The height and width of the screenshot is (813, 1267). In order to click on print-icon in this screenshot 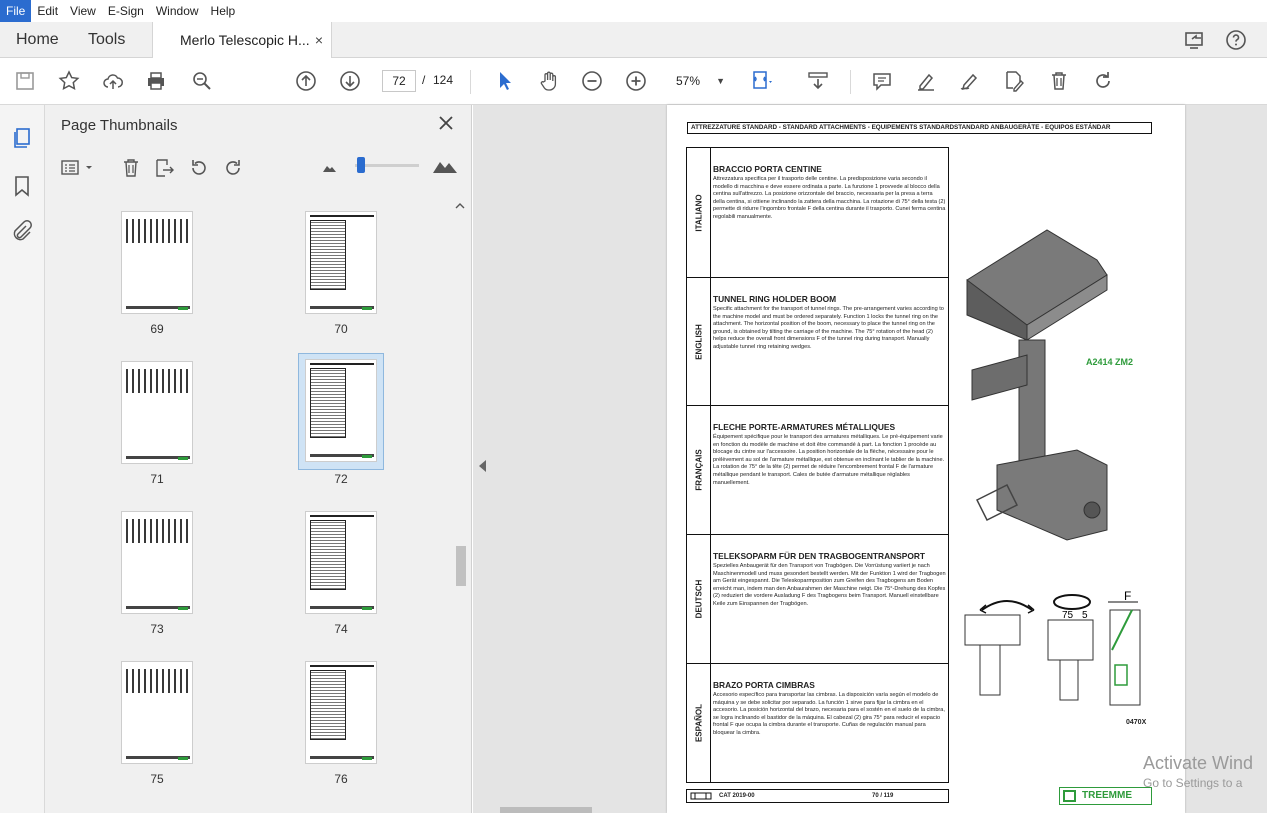, I will do `click(156, 81)`.